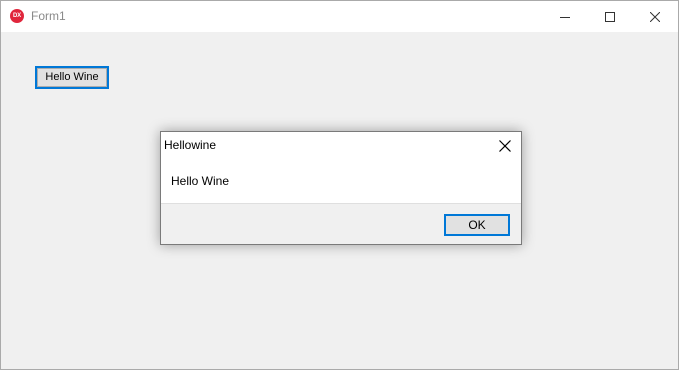  I want to click on dialog-footer: OK, so click(341, 223).